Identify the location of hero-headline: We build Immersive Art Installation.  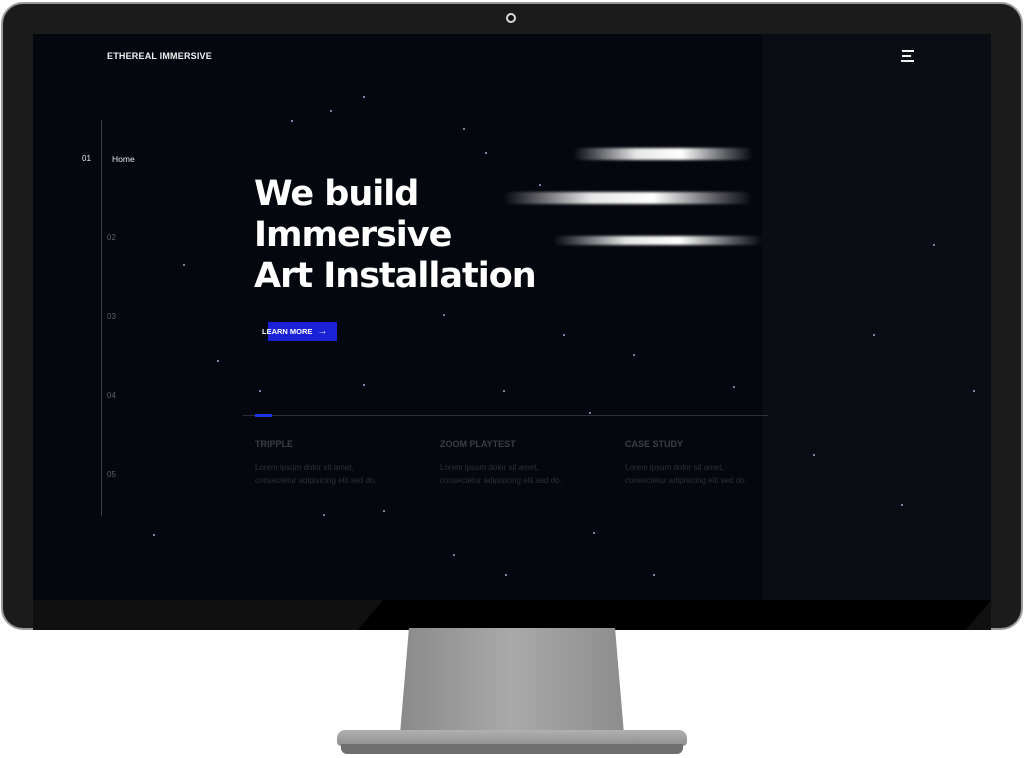
(395, 235).